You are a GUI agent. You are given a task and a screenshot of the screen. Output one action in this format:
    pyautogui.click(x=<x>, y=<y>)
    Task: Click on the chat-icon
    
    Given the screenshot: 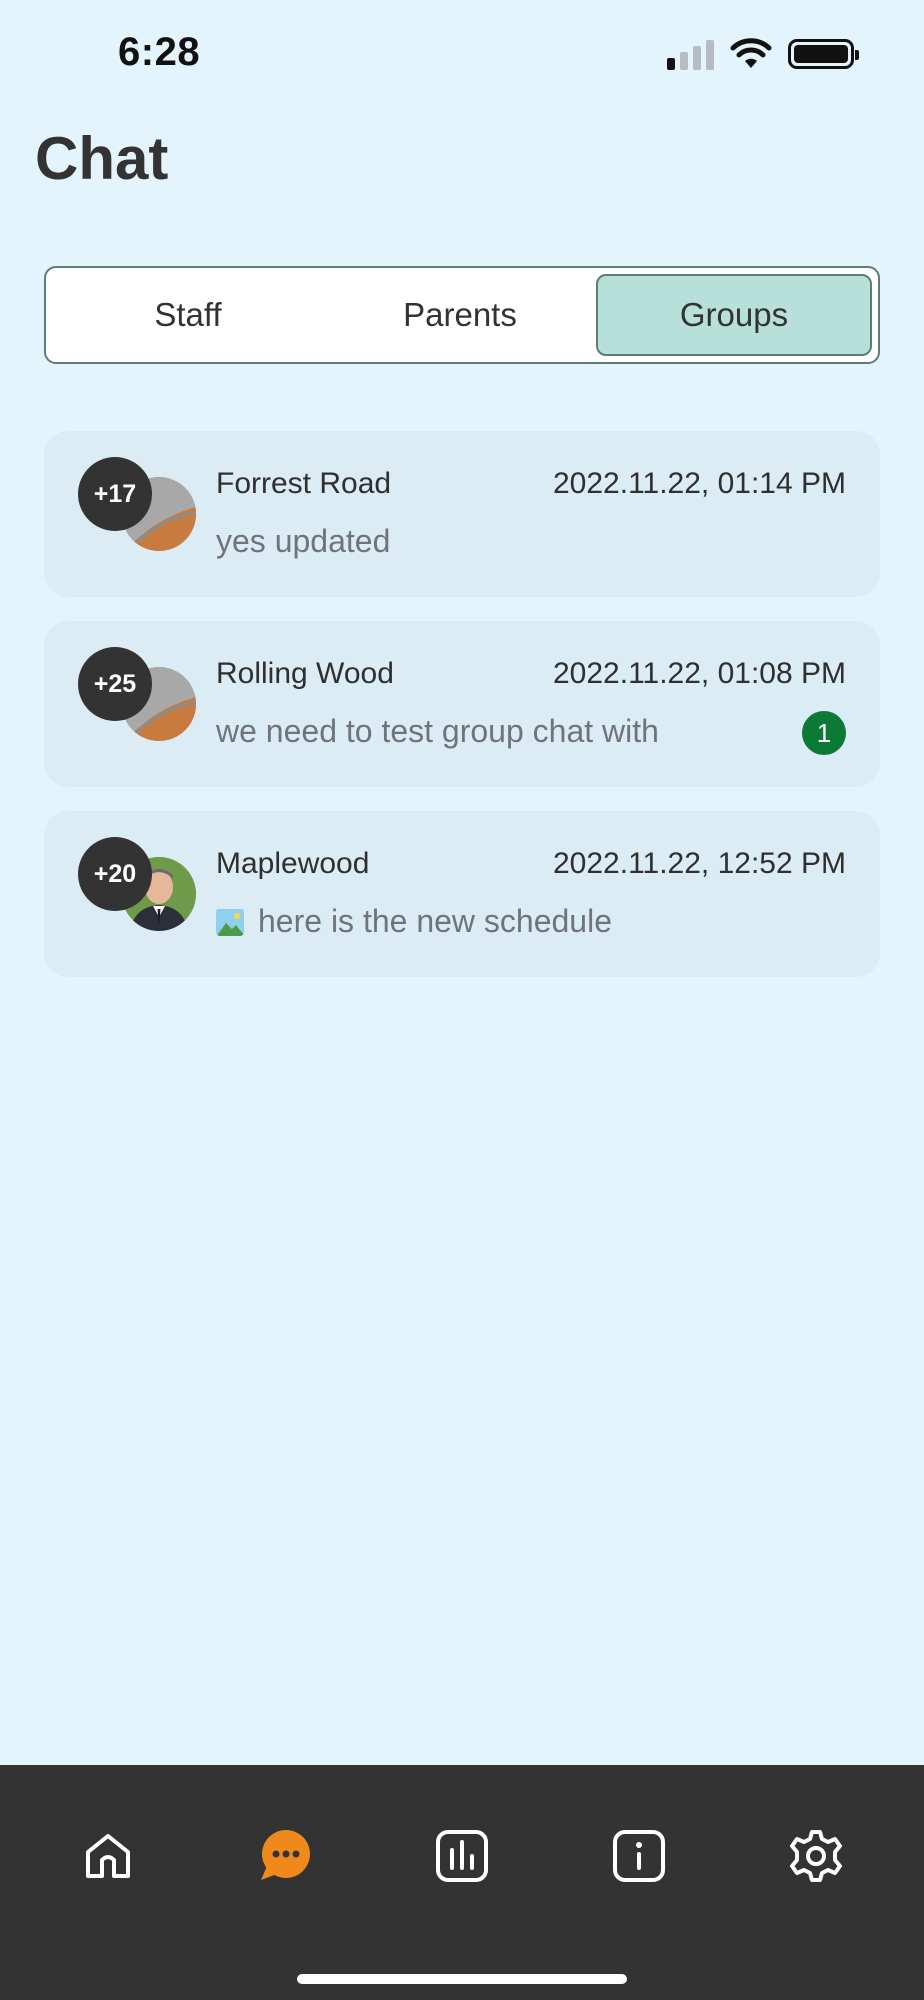 What is the action you would take?
    pyautogui.click(x=286, y=1855)
    